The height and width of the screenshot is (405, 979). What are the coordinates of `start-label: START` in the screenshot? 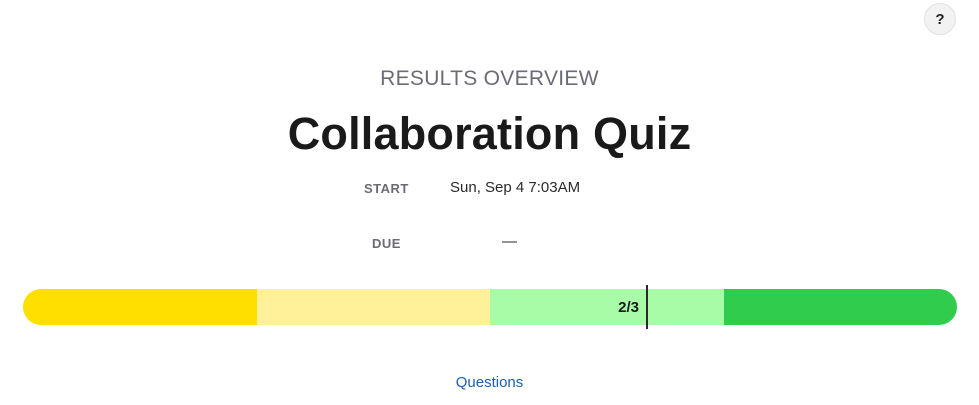 It's located at (386, 188).